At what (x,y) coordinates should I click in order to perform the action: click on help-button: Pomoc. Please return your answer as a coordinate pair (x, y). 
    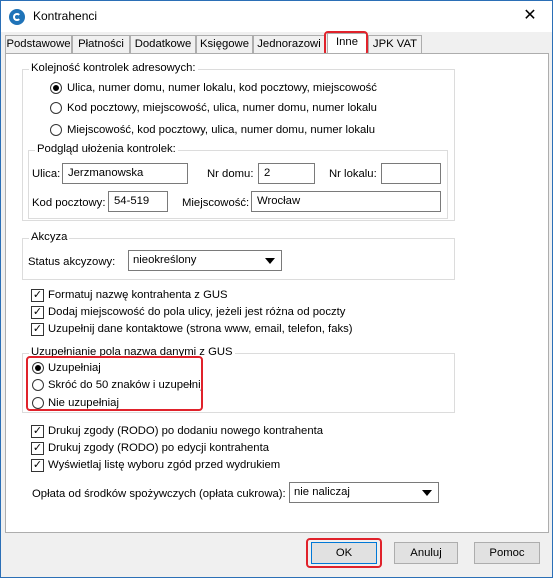
    Looking at the image, I should click on (507, 553).